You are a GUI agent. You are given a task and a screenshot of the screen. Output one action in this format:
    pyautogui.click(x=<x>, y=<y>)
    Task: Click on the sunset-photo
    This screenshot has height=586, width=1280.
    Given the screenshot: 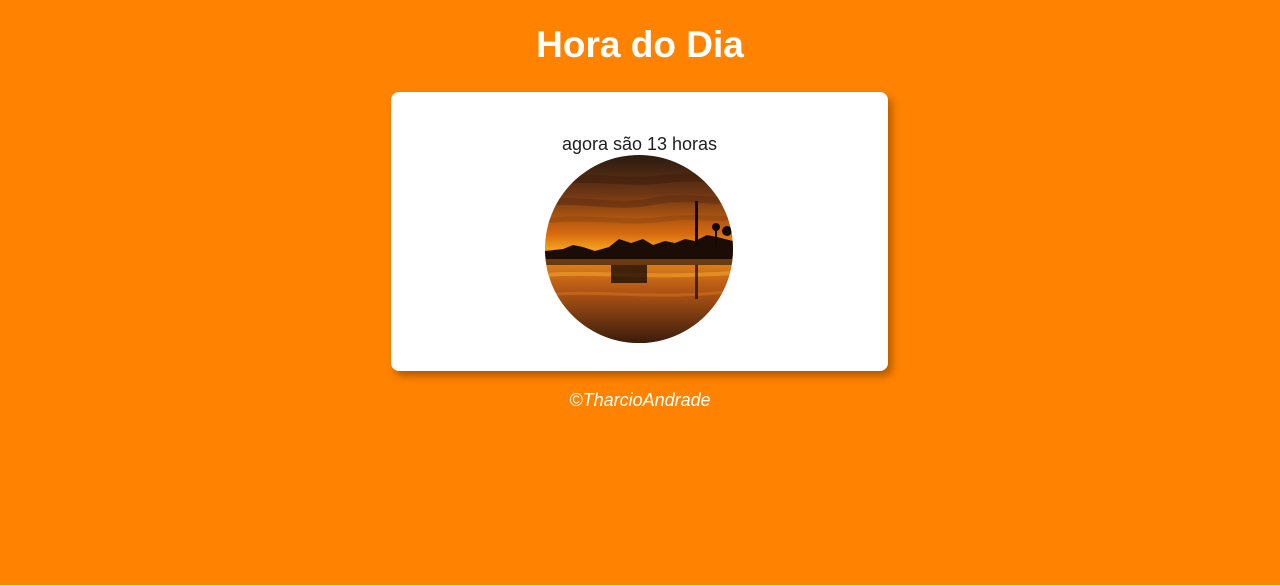 What is the action you would take?
    pyautogui.click(x=639, y=249)
    